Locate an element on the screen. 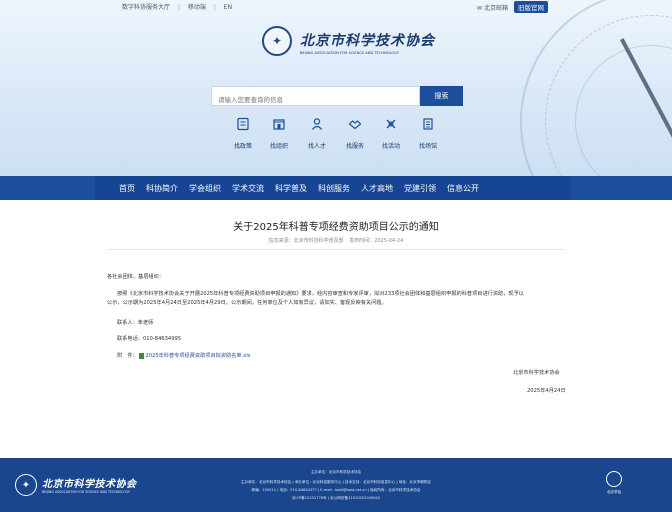  top-bar: 数字科协服务大厅 | 移动端 | EN ✉ 北京邮箱 旧版官网 is located at coordinates (336, 7).